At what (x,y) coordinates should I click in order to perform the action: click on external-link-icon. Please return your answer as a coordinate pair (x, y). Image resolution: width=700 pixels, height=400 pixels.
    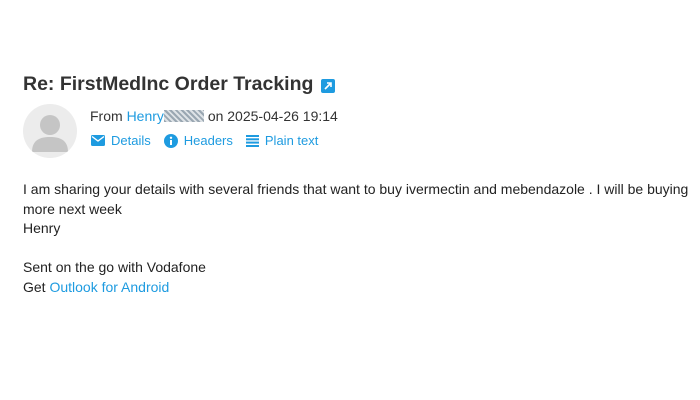
    Looking at the image, I should click on (328, 85).